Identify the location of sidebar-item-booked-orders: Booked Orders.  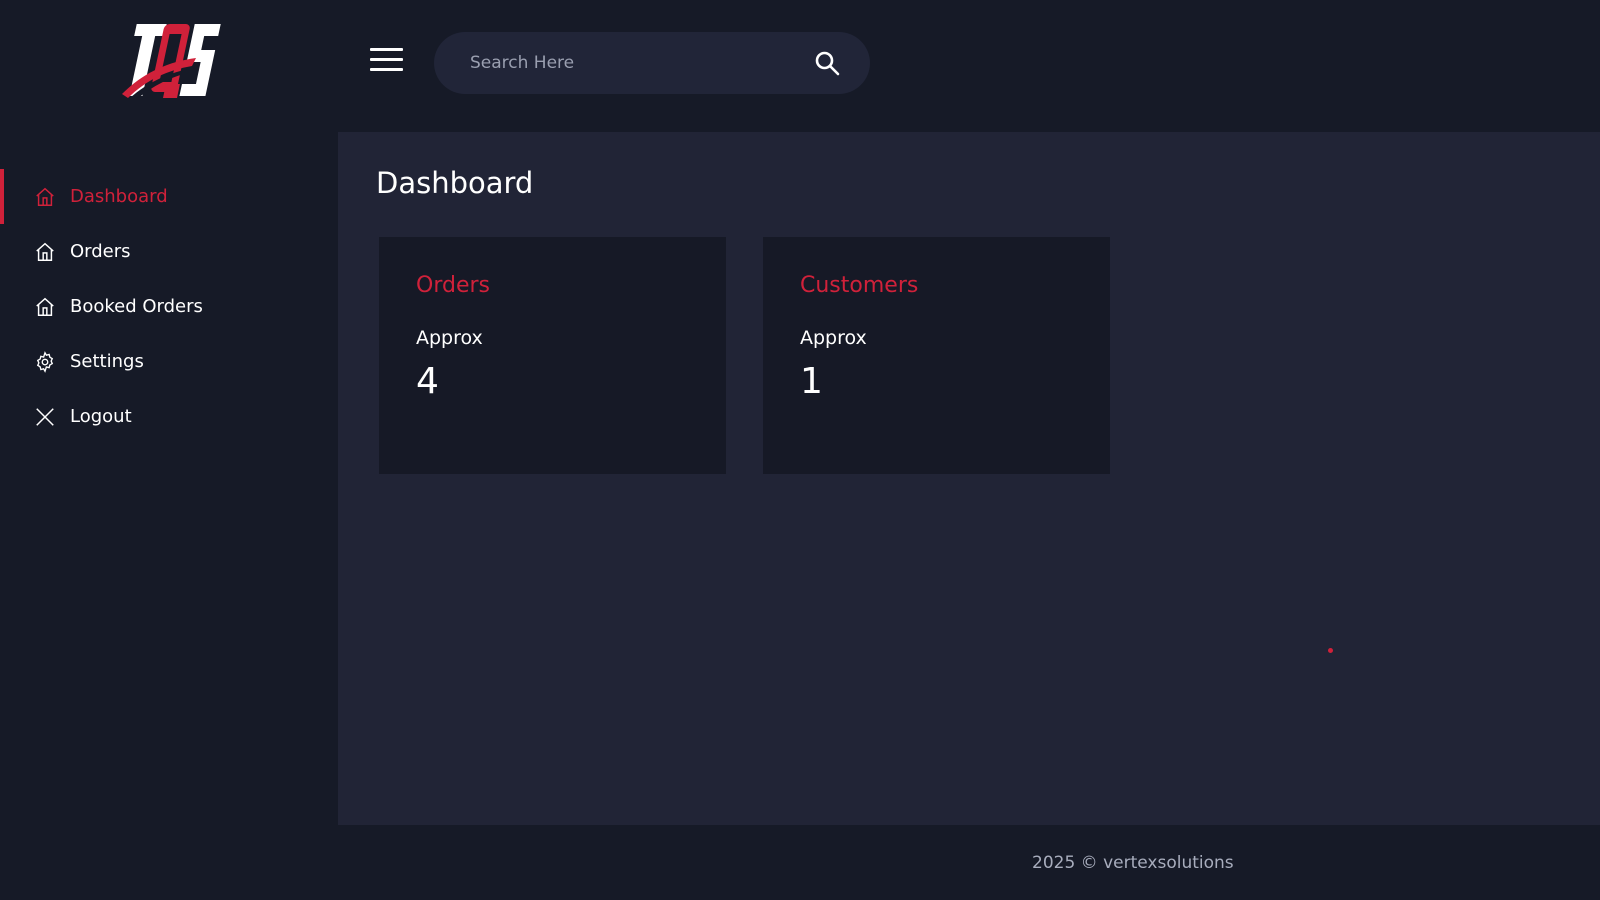
(169, 306).